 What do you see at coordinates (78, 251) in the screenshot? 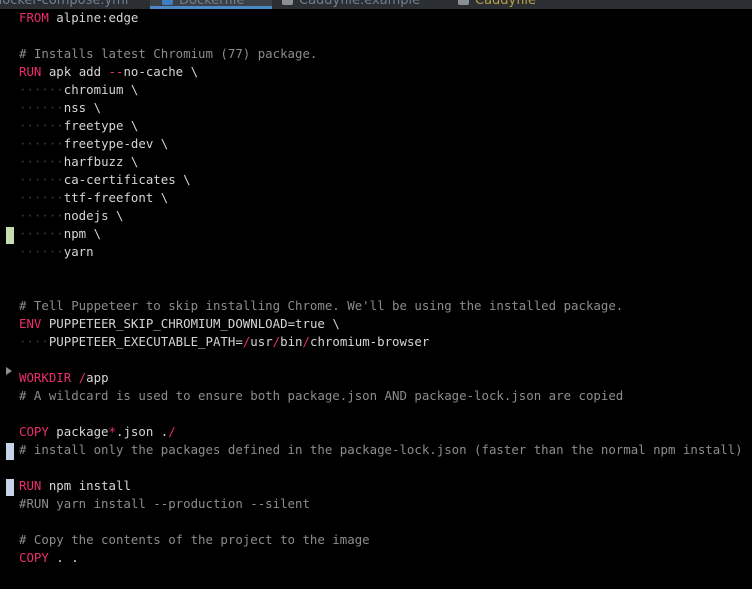
I see `code-text: yarn` at bounding box center [78, 251].